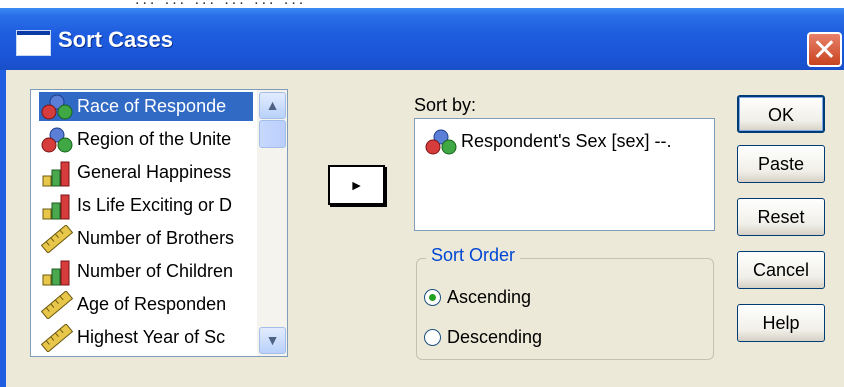  I want to click on window-icon, so click(33, 43).